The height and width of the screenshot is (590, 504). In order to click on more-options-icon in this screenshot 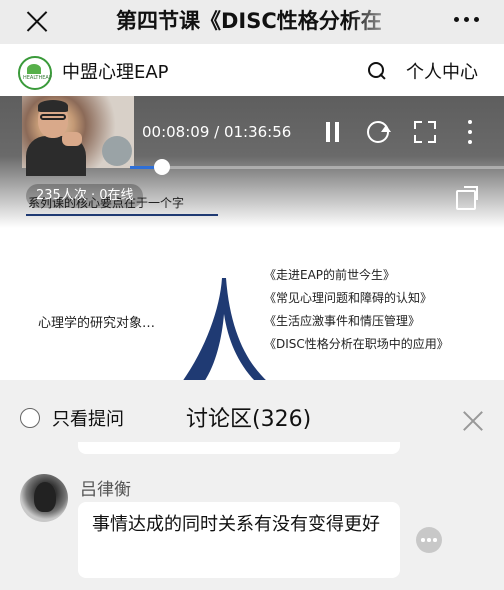, I will do `click(467, 20)`.